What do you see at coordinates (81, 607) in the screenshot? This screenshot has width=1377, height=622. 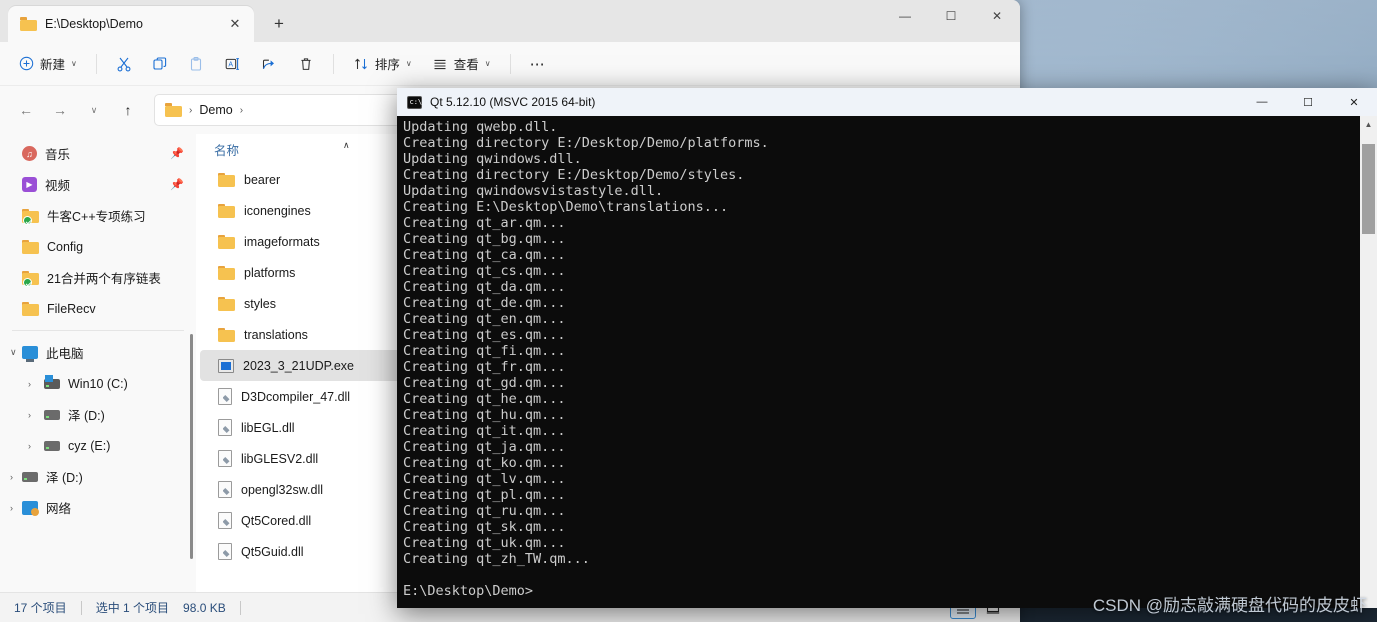 I see `status-divider` at bounding box center [81, 607].